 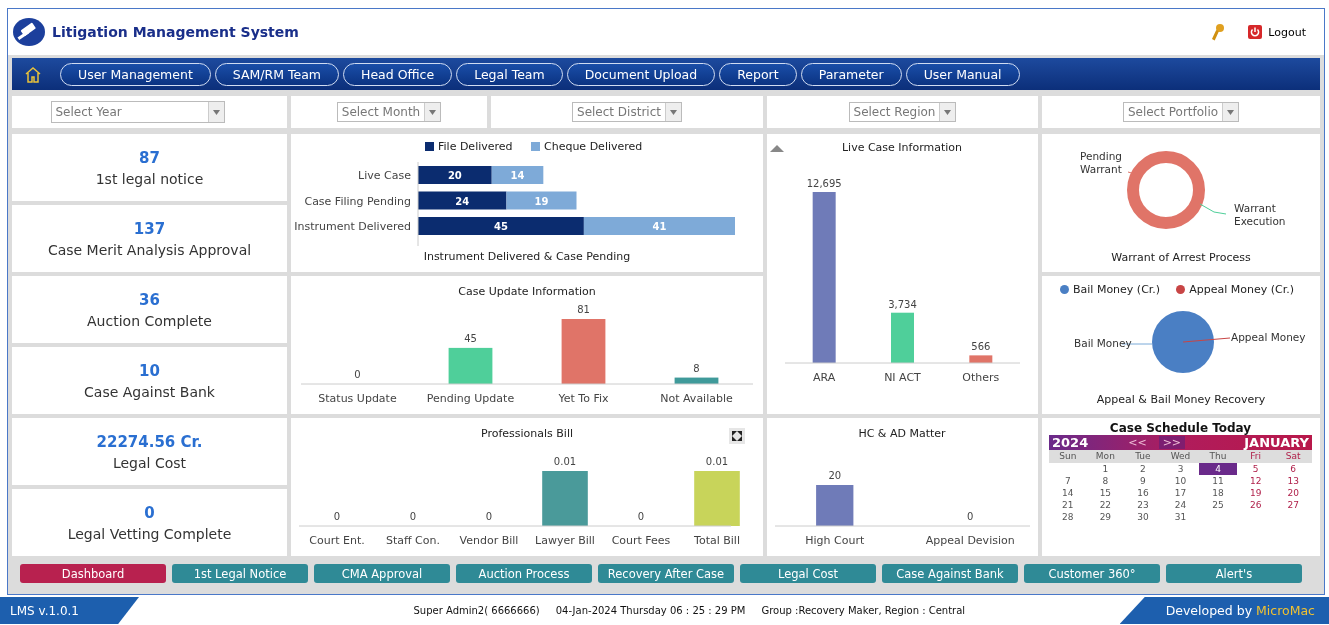 I want to click on month-select: Select Month, so click(x=389, y=112).